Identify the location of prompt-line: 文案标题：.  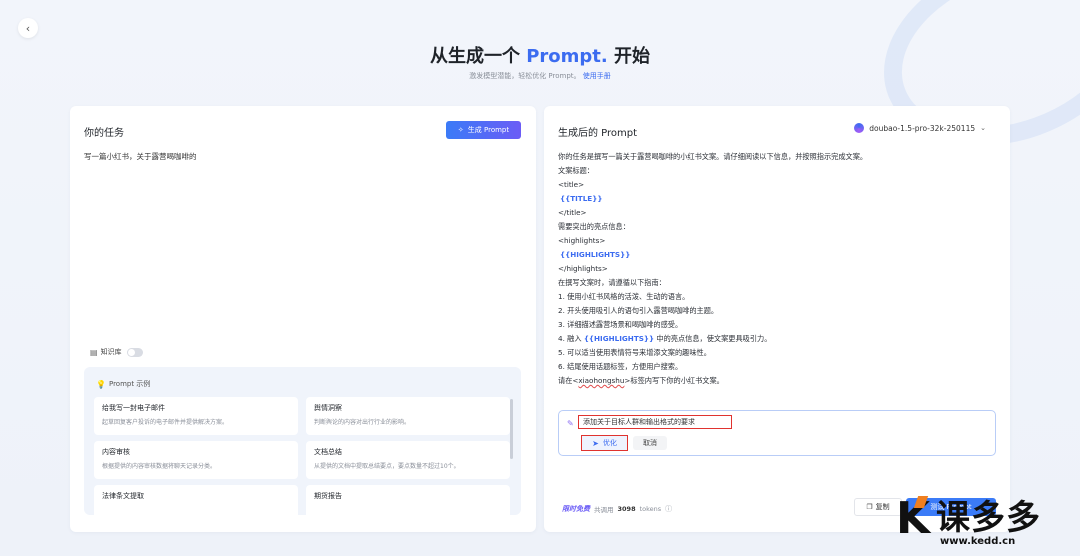
(576, 170).